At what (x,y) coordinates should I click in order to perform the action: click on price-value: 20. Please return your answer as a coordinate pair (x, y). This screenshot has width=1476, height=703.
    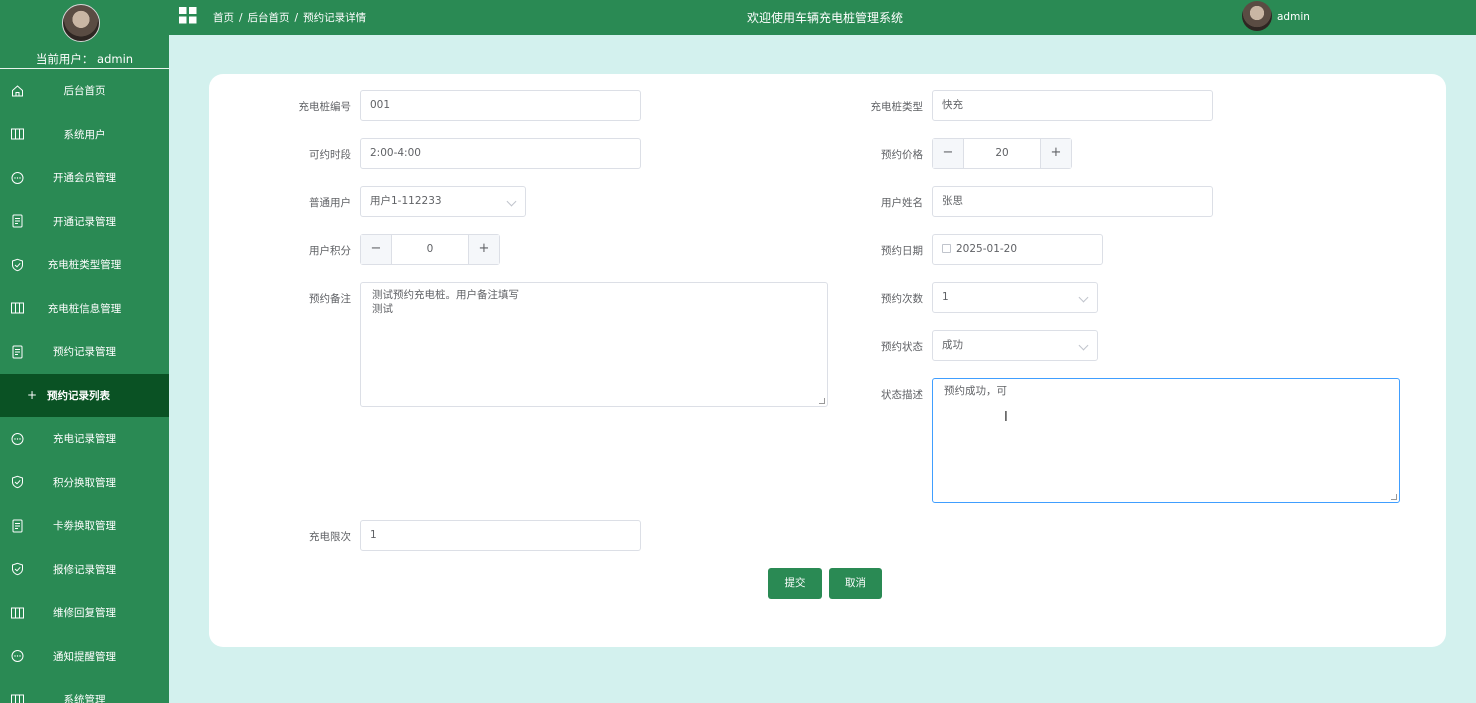
    Looking at the image, I should click on (1002, 153).